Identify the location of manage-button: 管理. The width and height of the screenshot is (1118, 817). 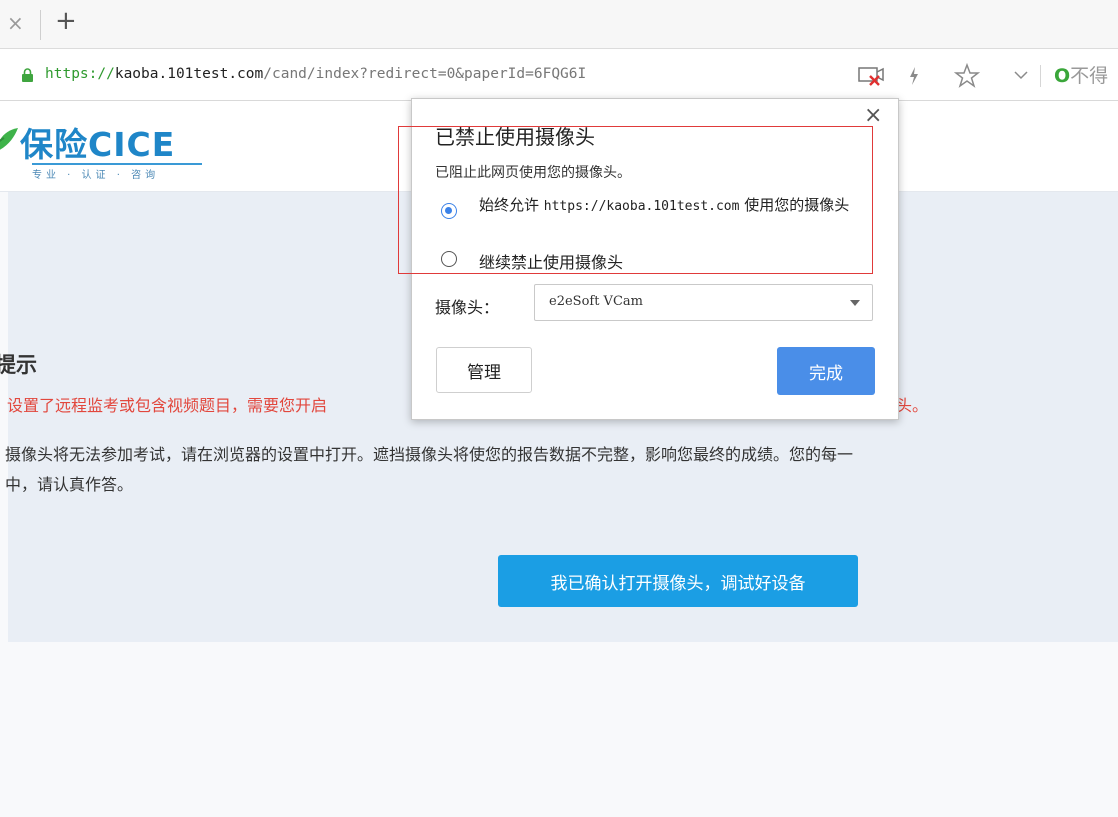
(484, 370).